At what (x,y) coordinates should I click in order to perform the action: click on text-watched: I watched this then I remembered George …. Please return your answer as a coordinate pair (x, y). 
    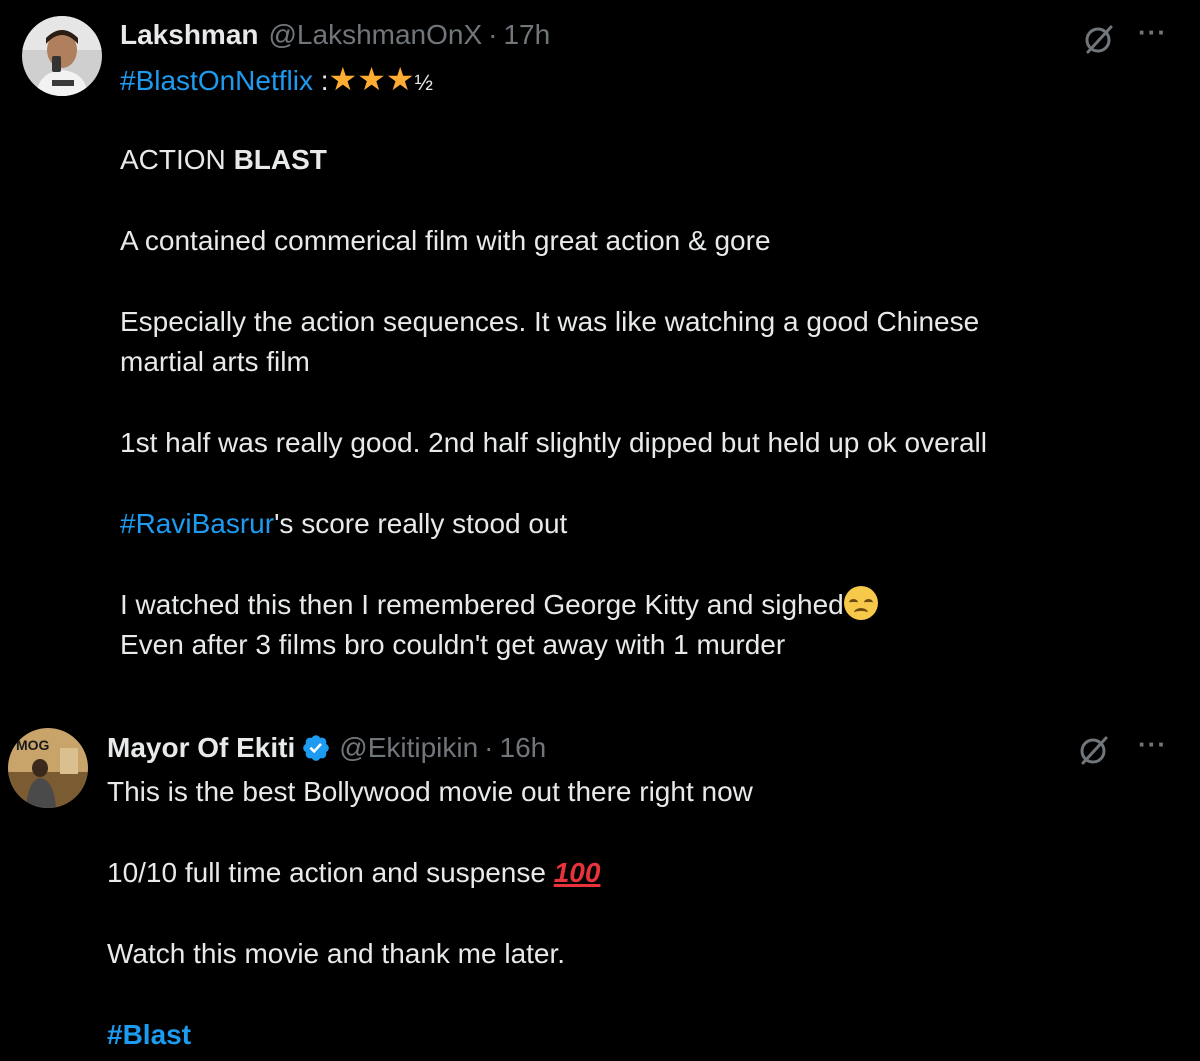
    Looking at the image, I should click on (482, 604).